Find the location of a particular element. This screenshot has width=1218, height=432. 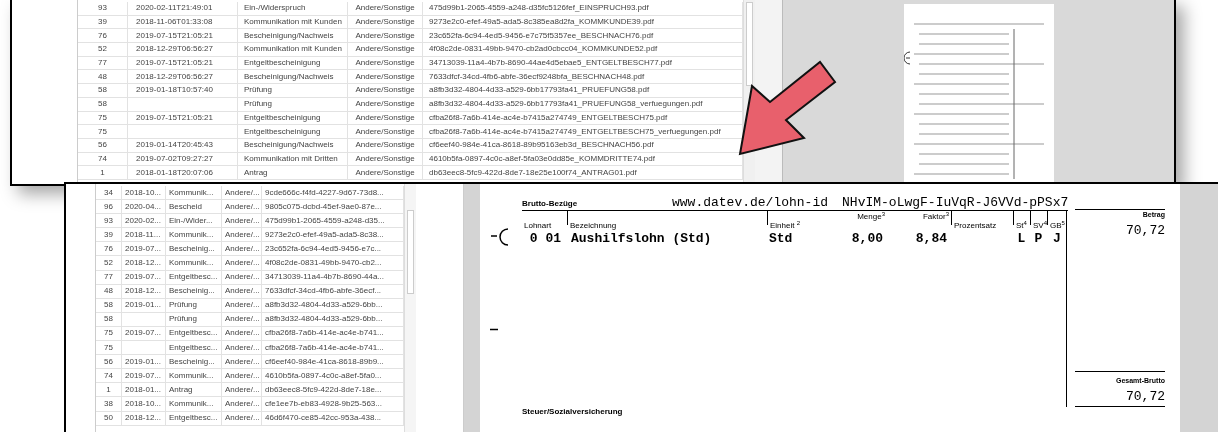

table-cell: J is located at coordinates (1057, 238).